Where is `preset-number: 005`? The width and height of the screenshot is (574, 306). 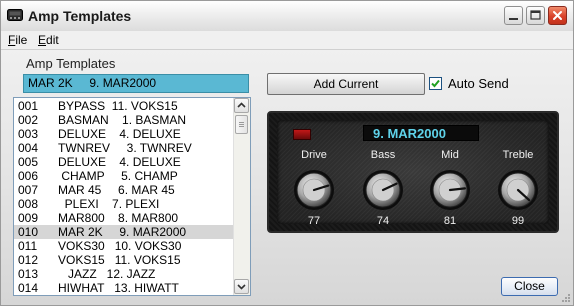 preset-number: 005 is located at coordinates (28, 162).